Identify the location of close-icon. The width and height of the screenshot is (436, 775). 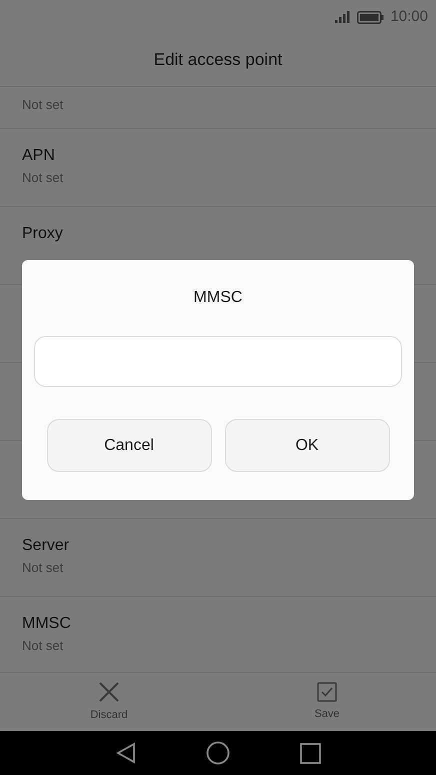
(109, 691).